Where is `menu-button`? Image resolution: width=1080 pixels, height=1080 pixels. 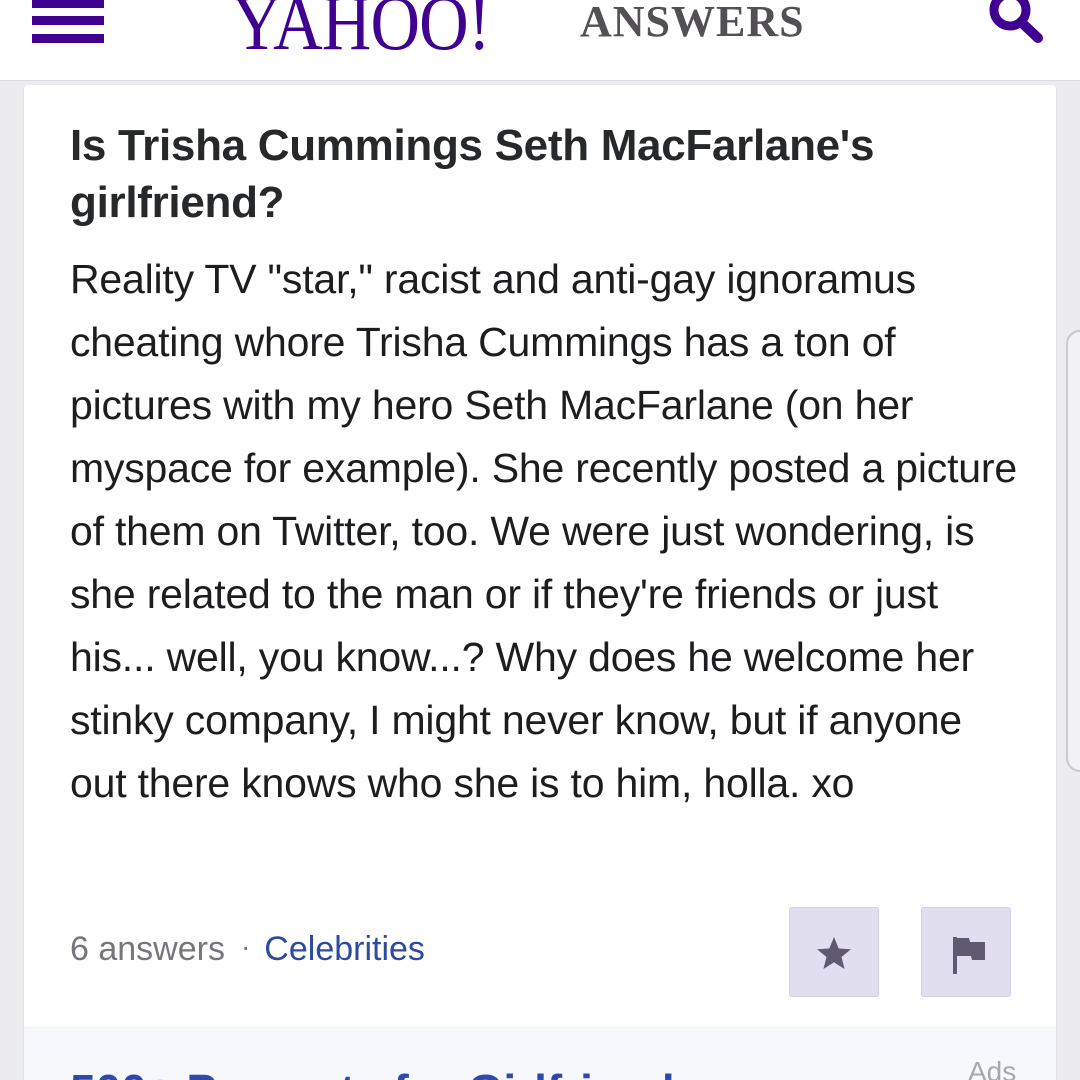 menu-button is located at coordinates (68, 23).